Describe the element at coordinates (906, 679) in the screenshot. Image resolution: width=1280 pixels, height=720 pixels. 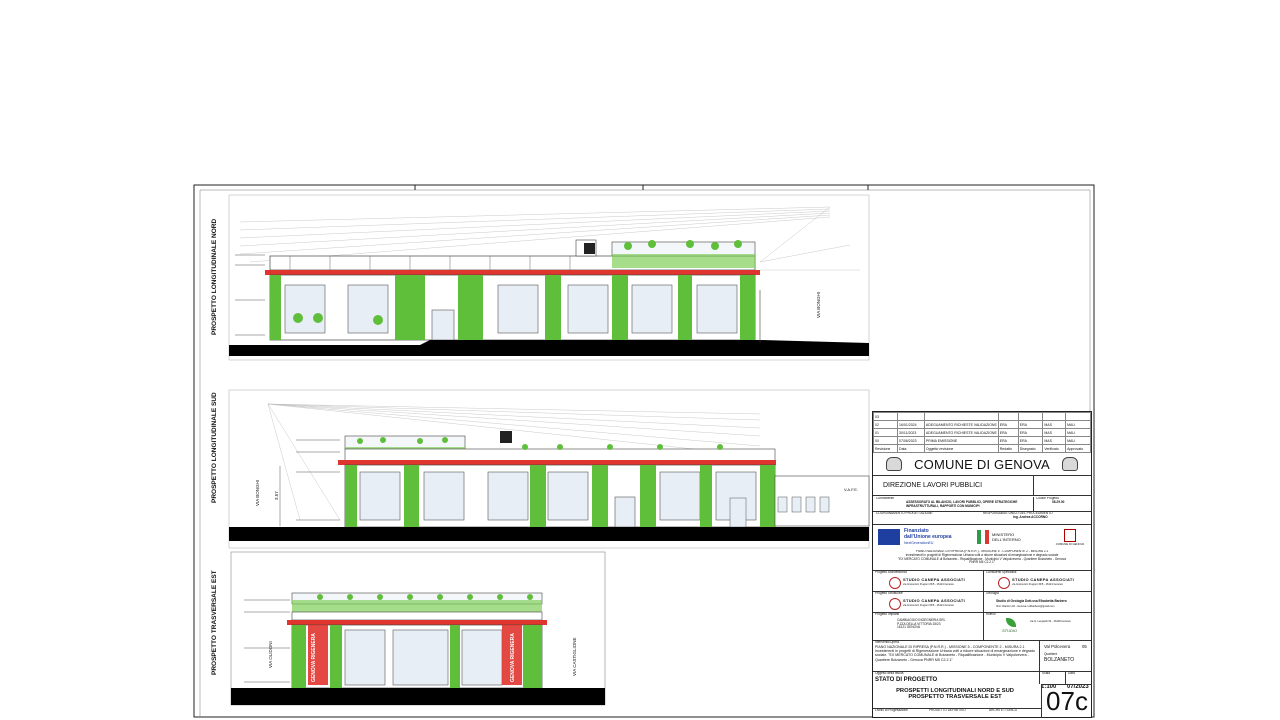
I see `stato-value: STATO DI PROGETTO` at that location.